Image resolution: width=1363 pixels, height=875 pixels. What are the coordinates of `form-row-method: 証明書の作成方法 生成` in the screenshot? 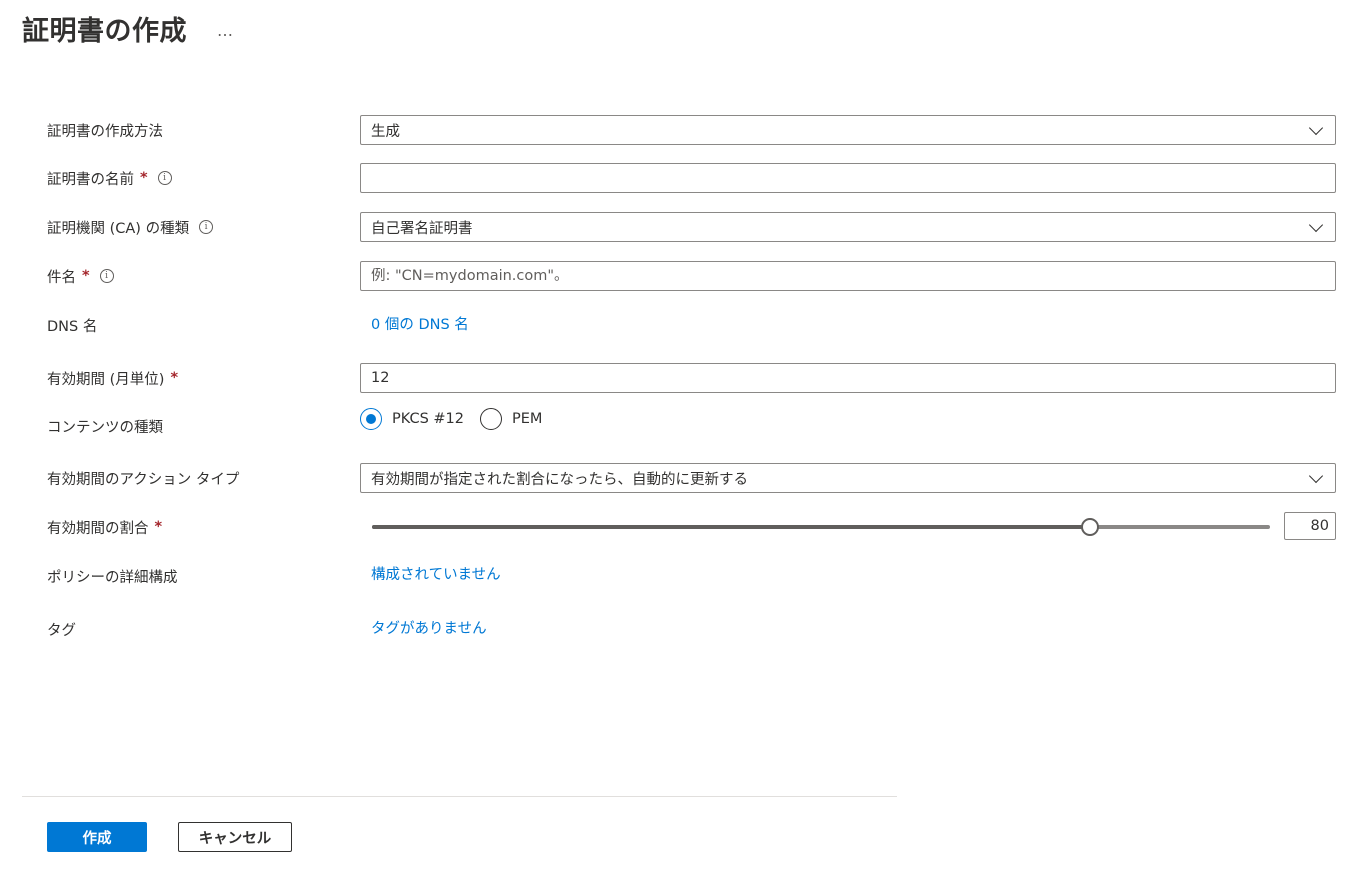 It's located at (691, 130).